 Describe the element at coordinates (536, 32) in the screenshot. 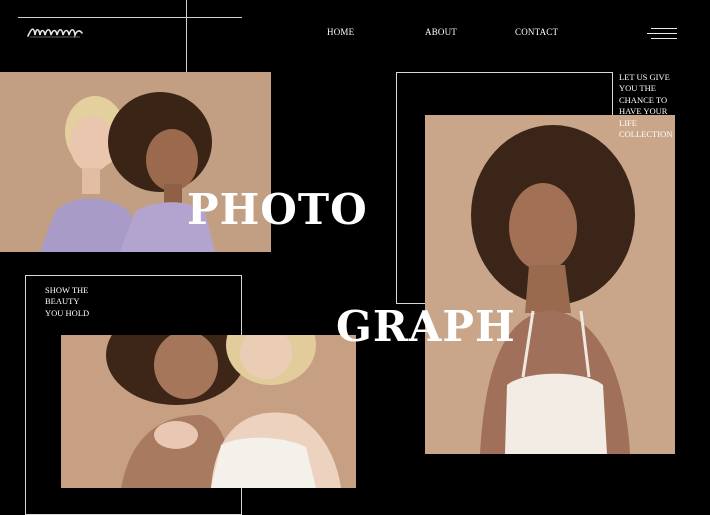

I see `nav-contact-link: CONTACT` at that location.